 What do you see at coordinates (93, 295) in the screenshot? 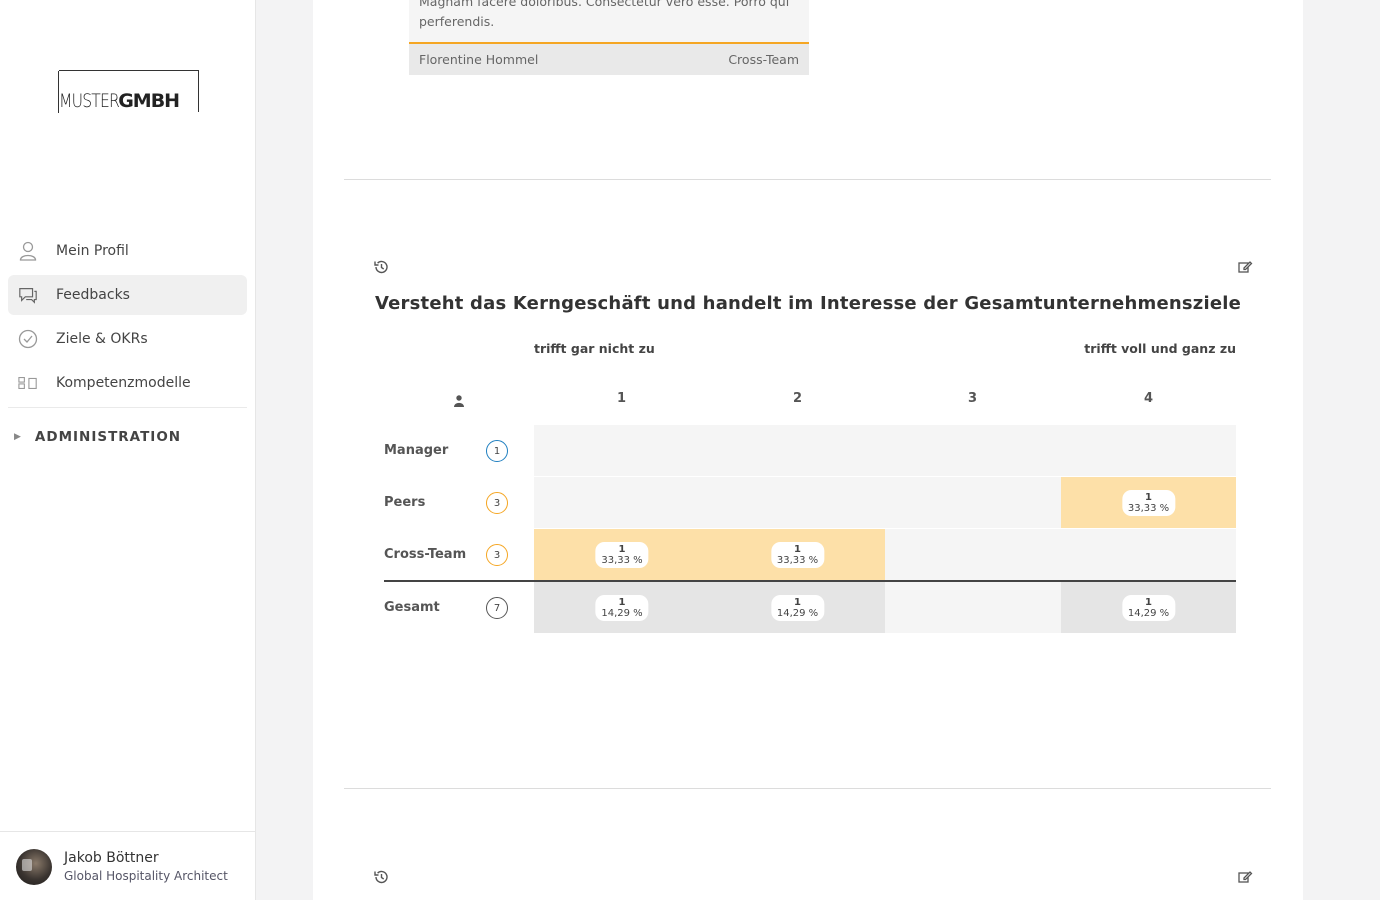
I see `nav-item-label: Feedbacks` at bounding box center [93, 295].